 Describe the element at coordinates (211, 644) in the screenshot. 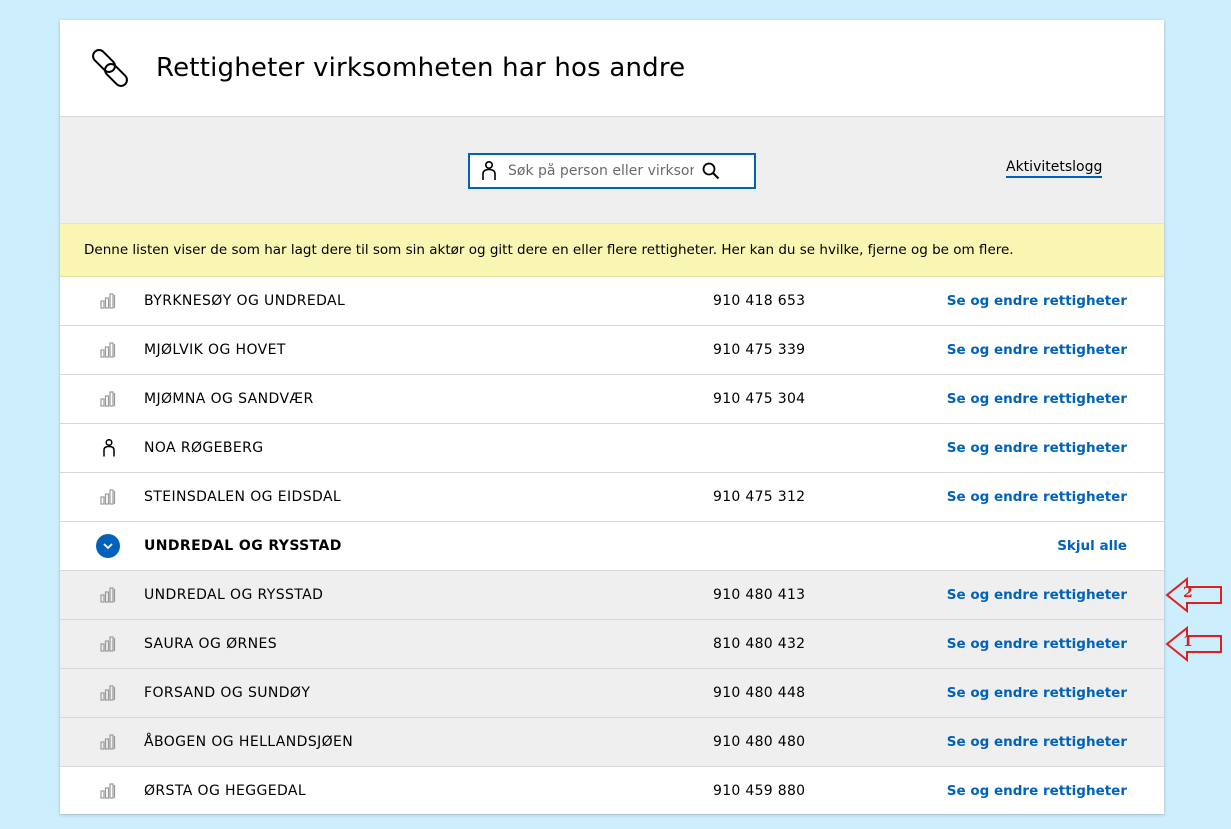

I see `row-name: SAURA OG ØRNES` at that location.